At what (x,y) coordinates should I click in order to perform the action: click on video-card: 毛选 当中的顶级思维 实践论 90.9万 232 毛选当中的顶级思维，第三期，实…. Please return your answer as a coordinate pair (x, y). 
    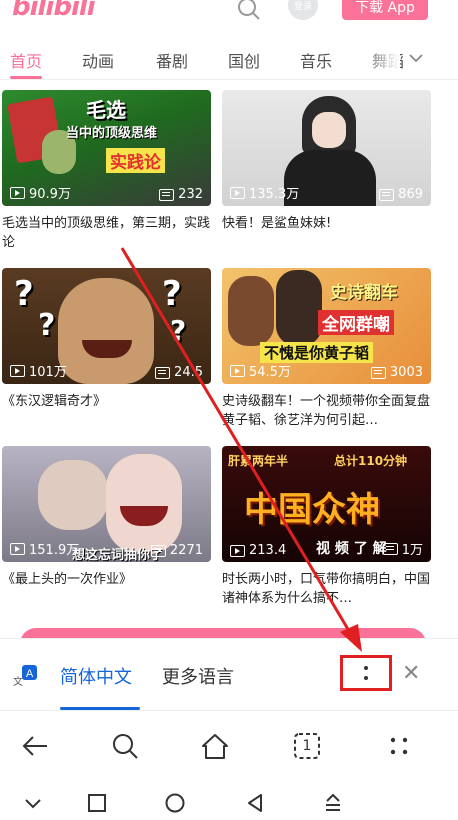
    Looking at the image, I should click on (106, 171).